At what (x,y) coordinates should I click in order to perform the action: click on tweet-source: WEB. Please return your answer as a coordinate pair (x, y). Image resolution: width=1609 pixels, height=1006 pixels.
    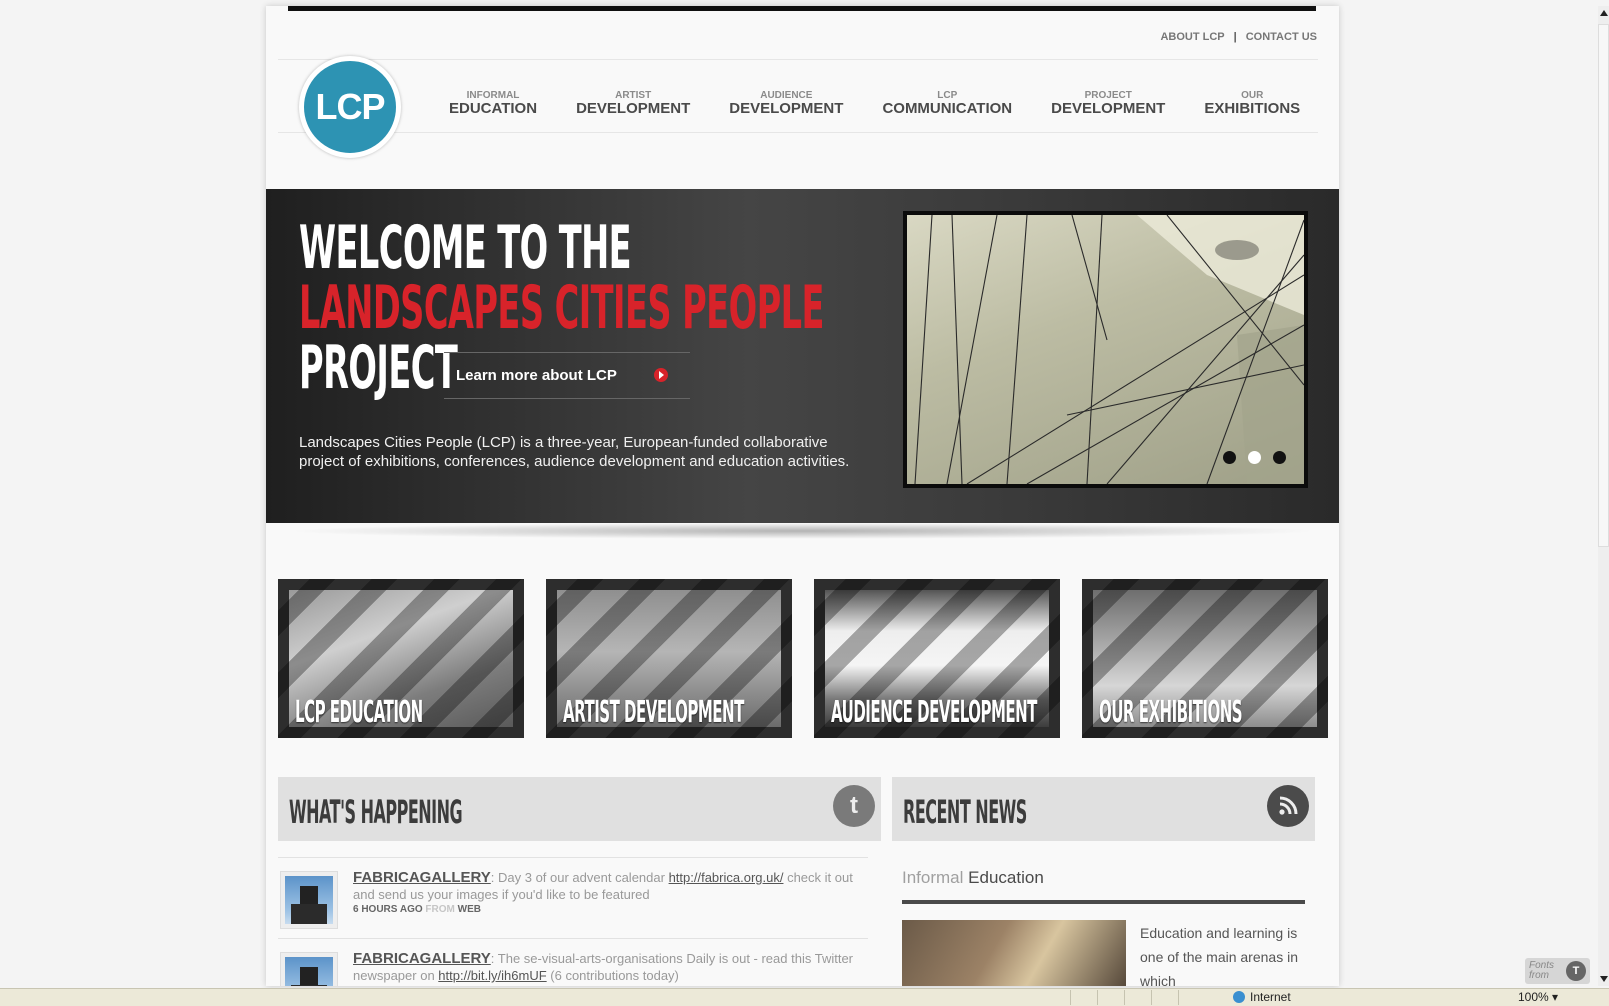
    Looking at the image, I should click on (469, 909).